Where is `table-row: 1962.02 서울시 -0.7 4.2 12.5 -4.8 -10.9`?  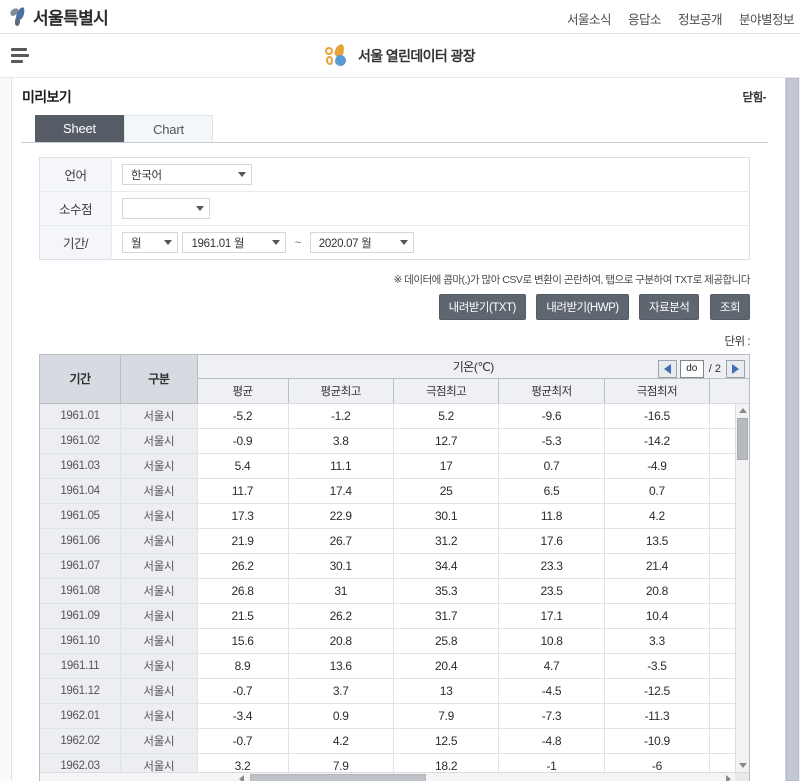 table-row: 1962.02 서울시 -0.7 4.2 12.5 -4.8 -10.9 is located at coordinates (394, 741).